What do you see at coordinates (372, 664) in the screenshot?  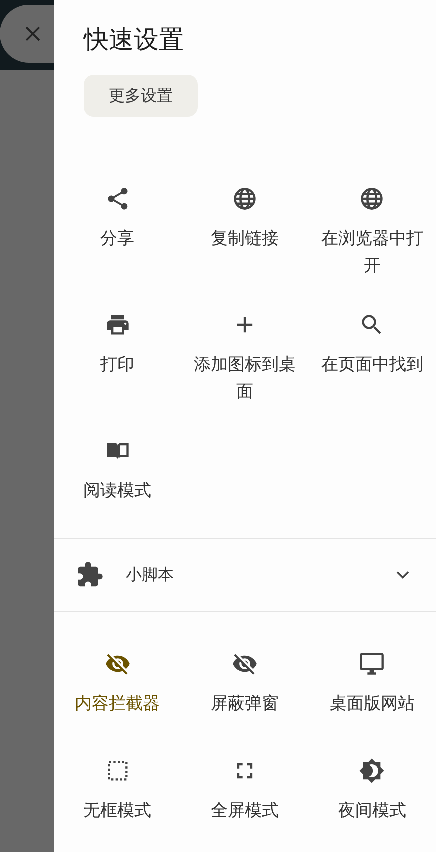 I see `monitor-icon` at bounding box center [372, 664].